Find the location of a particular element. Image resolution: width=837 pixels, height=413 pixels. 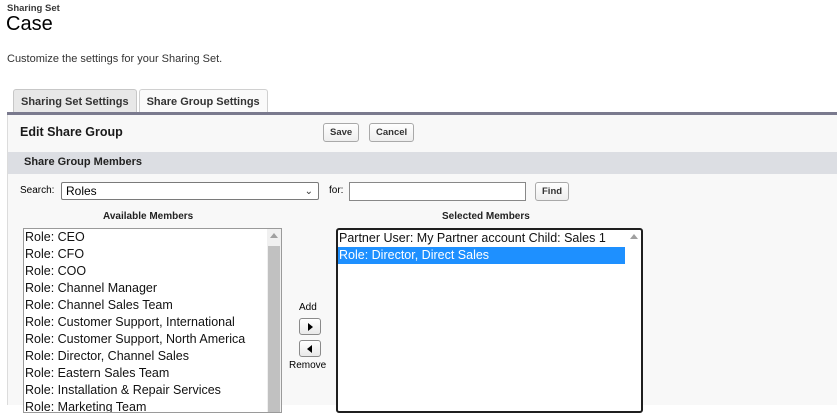

list-item: Role: Customer Support, International is located at coordinates (152, 322).